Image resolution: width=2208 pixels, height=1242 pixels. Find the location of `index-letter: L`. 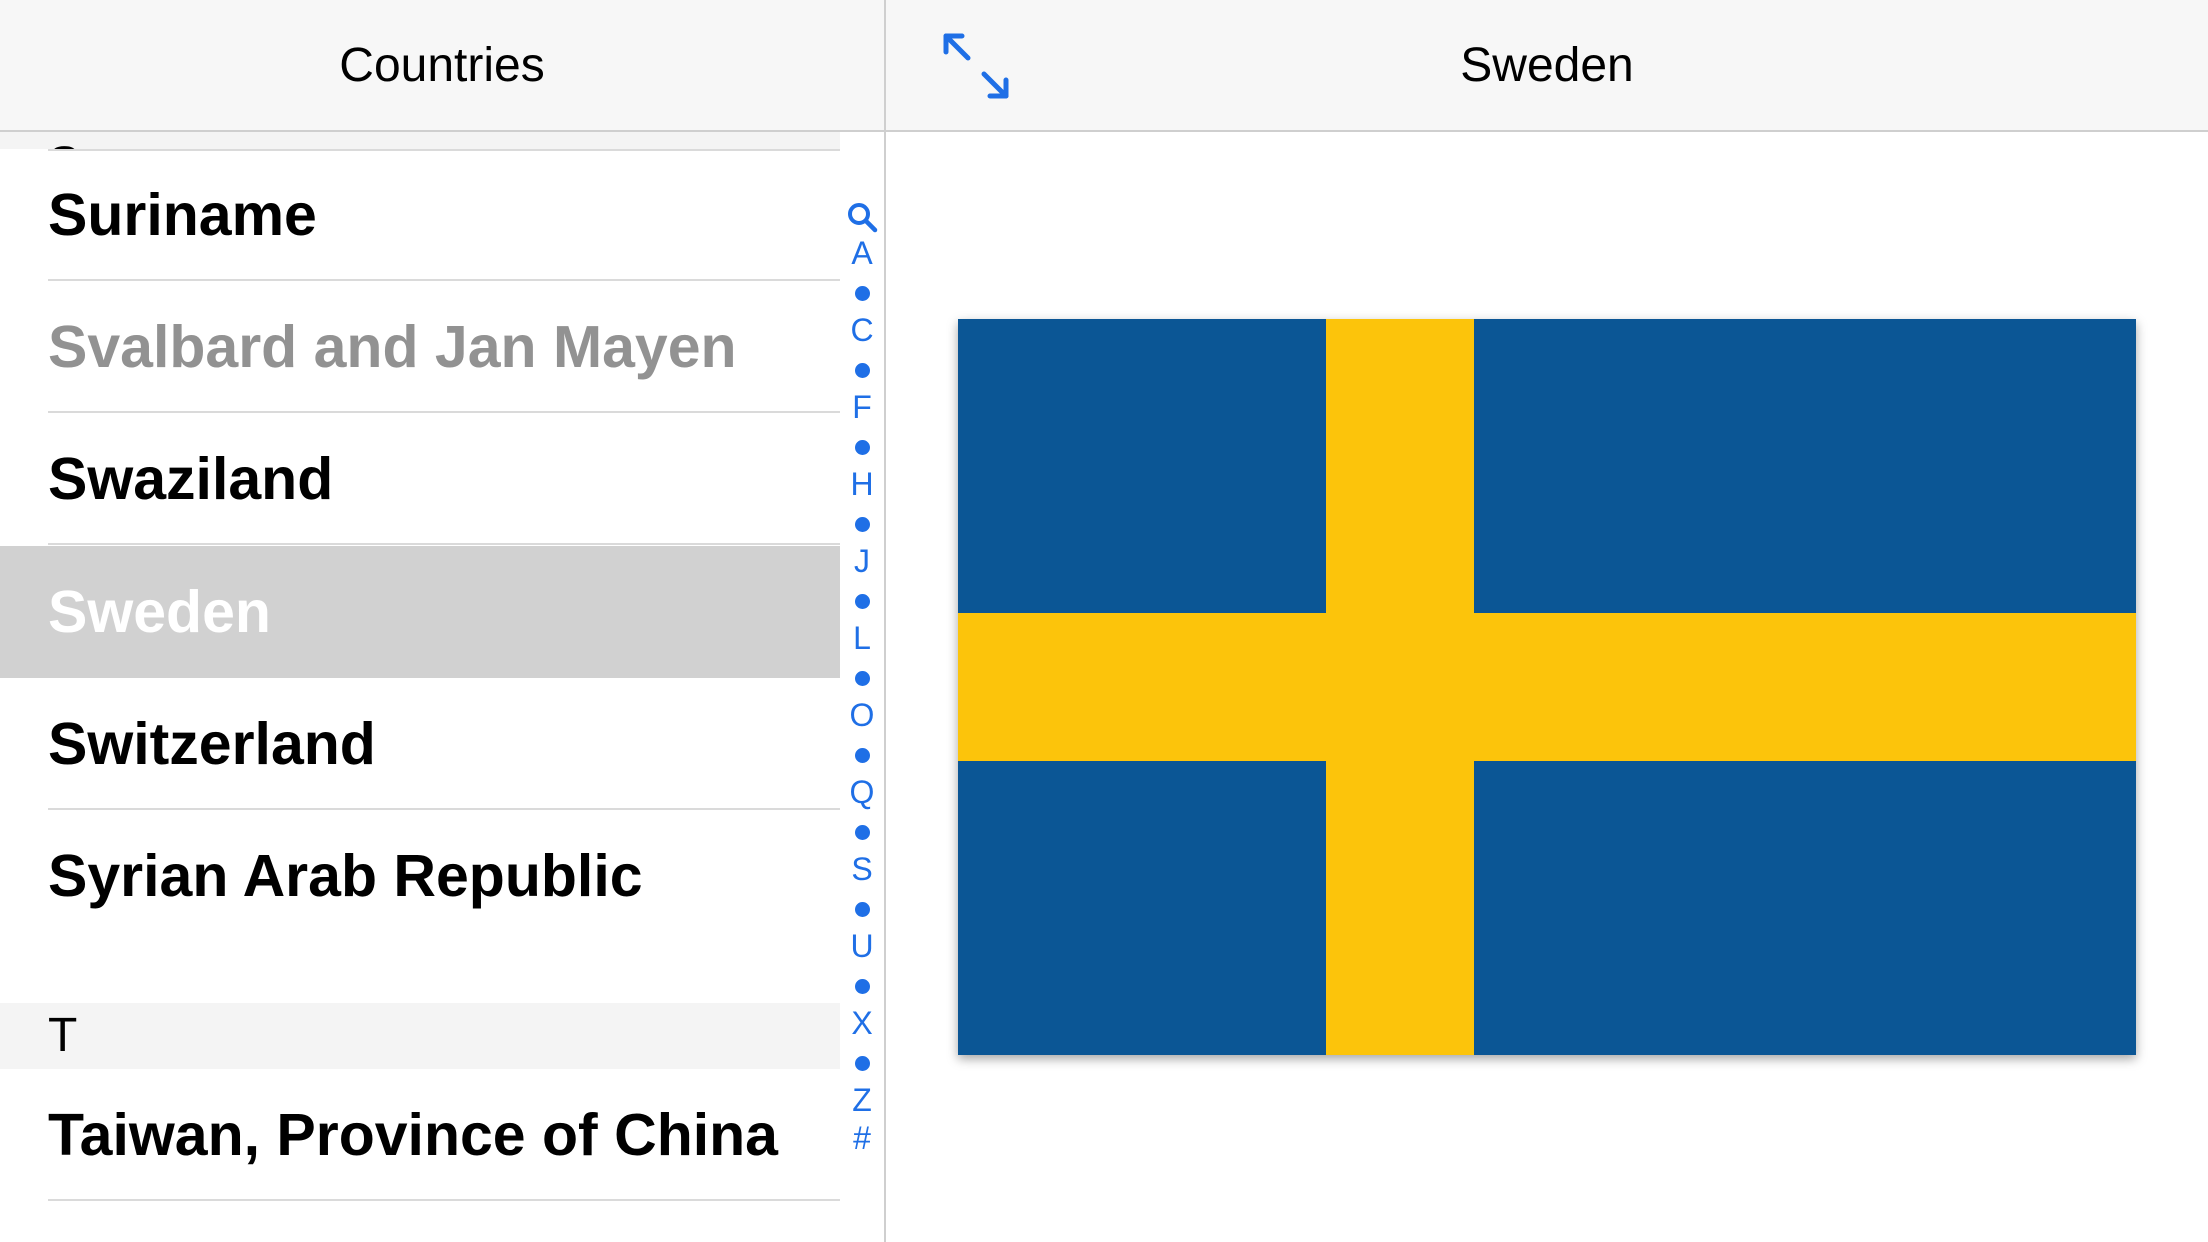

index-letter: L is located at coordinates (862, 638).